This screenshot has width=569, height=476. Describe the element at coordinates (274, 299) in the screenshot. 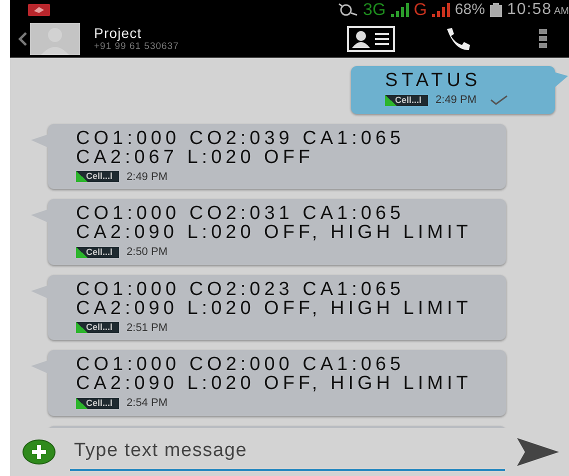

I see `message-text: CO1:000 CO2:023 CA1:065 CA2:090 L:020 OFF, HIGH LIMIT` at that location.